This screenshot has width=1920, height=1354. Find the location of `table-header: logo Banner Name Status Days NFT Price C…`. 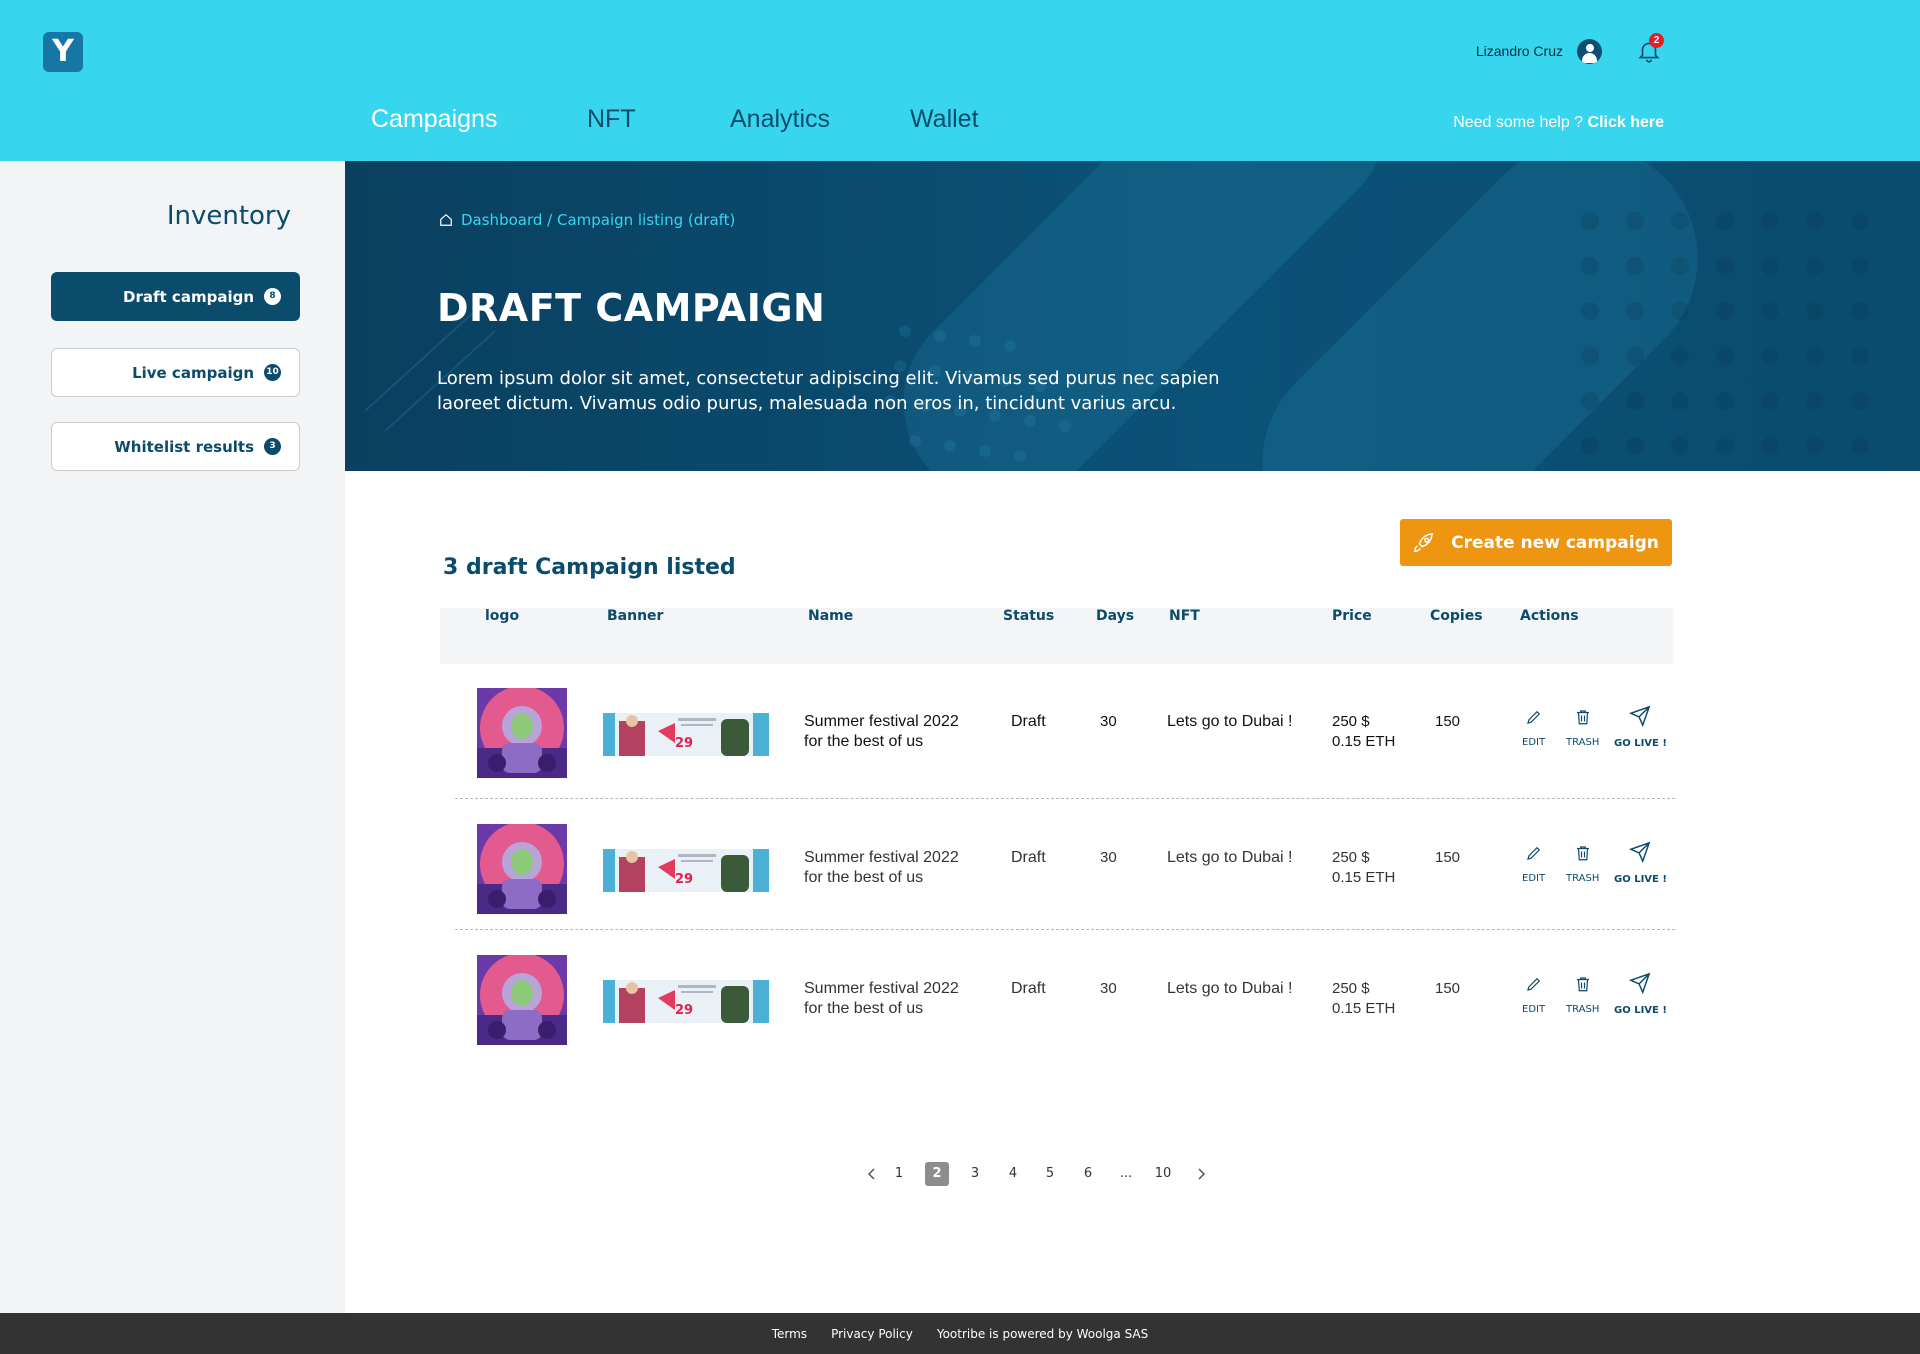

table-header: logo Banner Name Status Days NFT Price C… is located at coordinates (1056, 636).